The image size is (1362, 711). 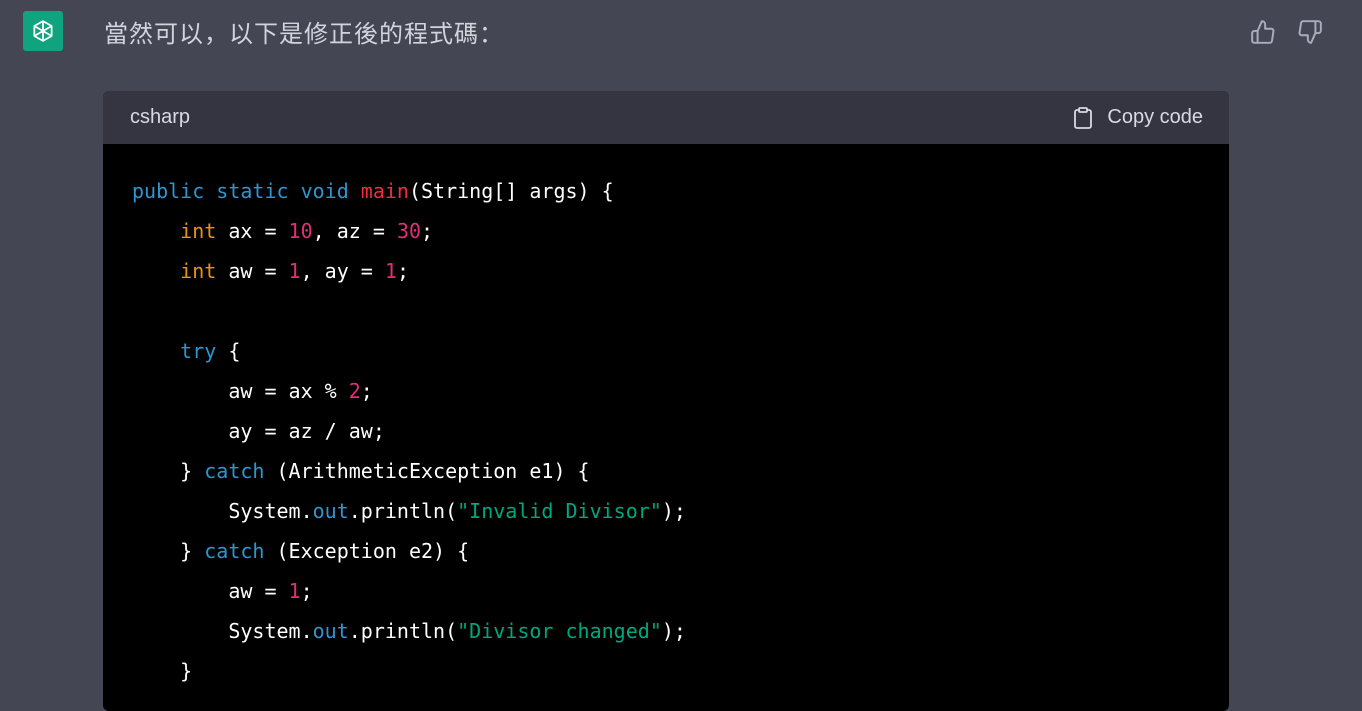 What do you see at coordinates (160, 117) in the screenshot?
I see `code-language-label: csharp` at bounding box center [160, 117].